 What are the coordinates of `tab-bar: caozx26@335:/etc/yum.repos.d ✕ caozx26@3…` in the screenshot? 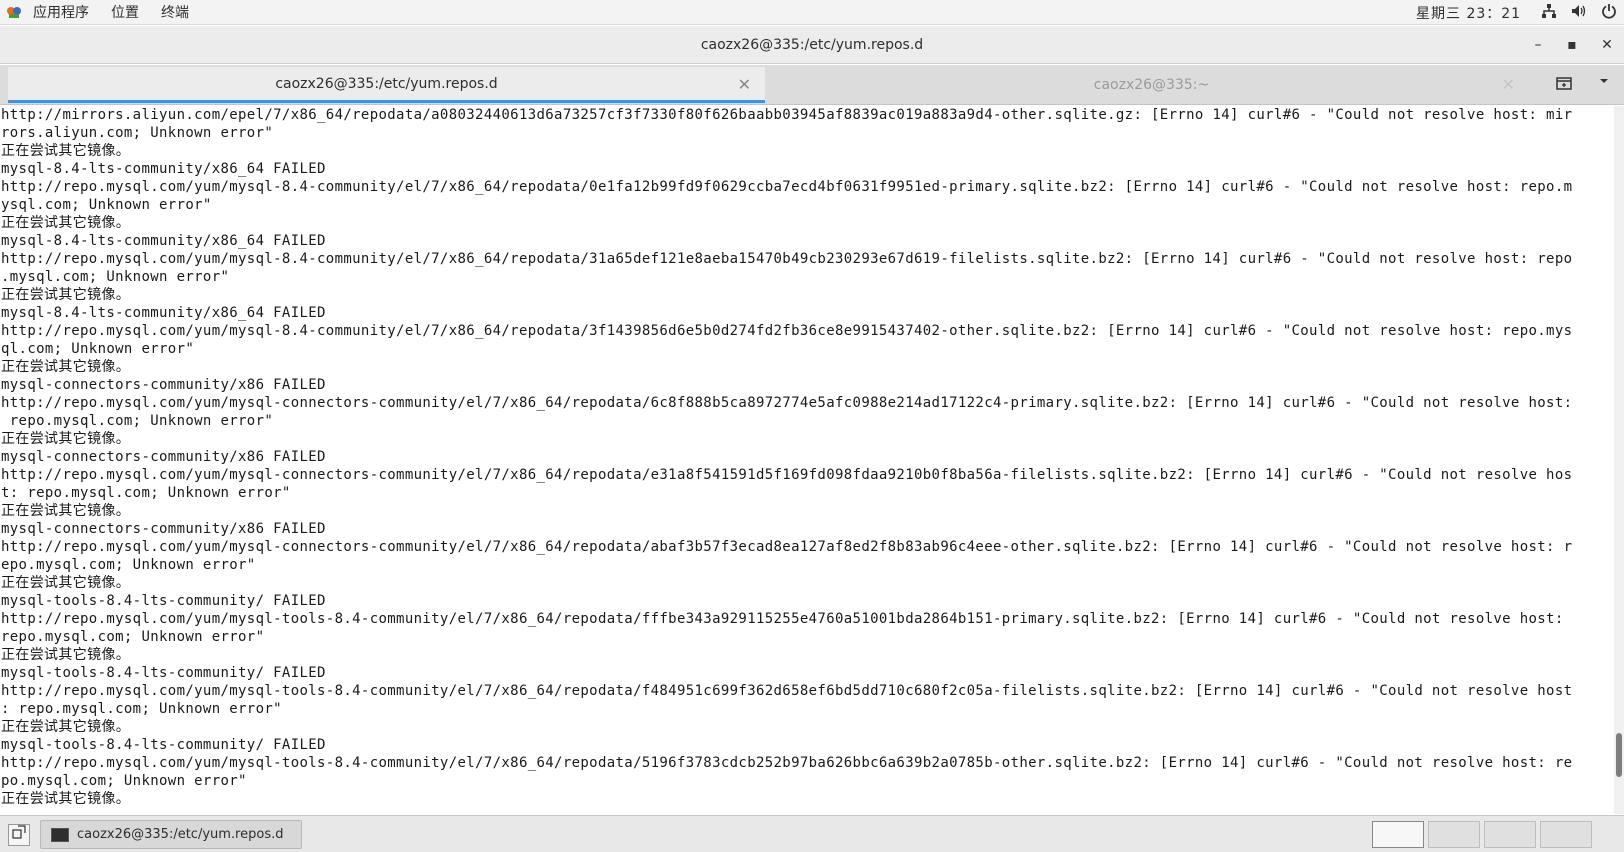 It's located at (812, 85).